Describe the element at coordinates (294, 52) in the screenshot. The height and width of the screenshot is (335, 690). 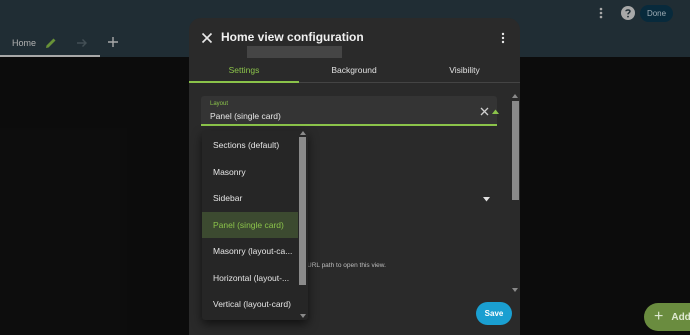
I see `tooltip-overlay` at that location.